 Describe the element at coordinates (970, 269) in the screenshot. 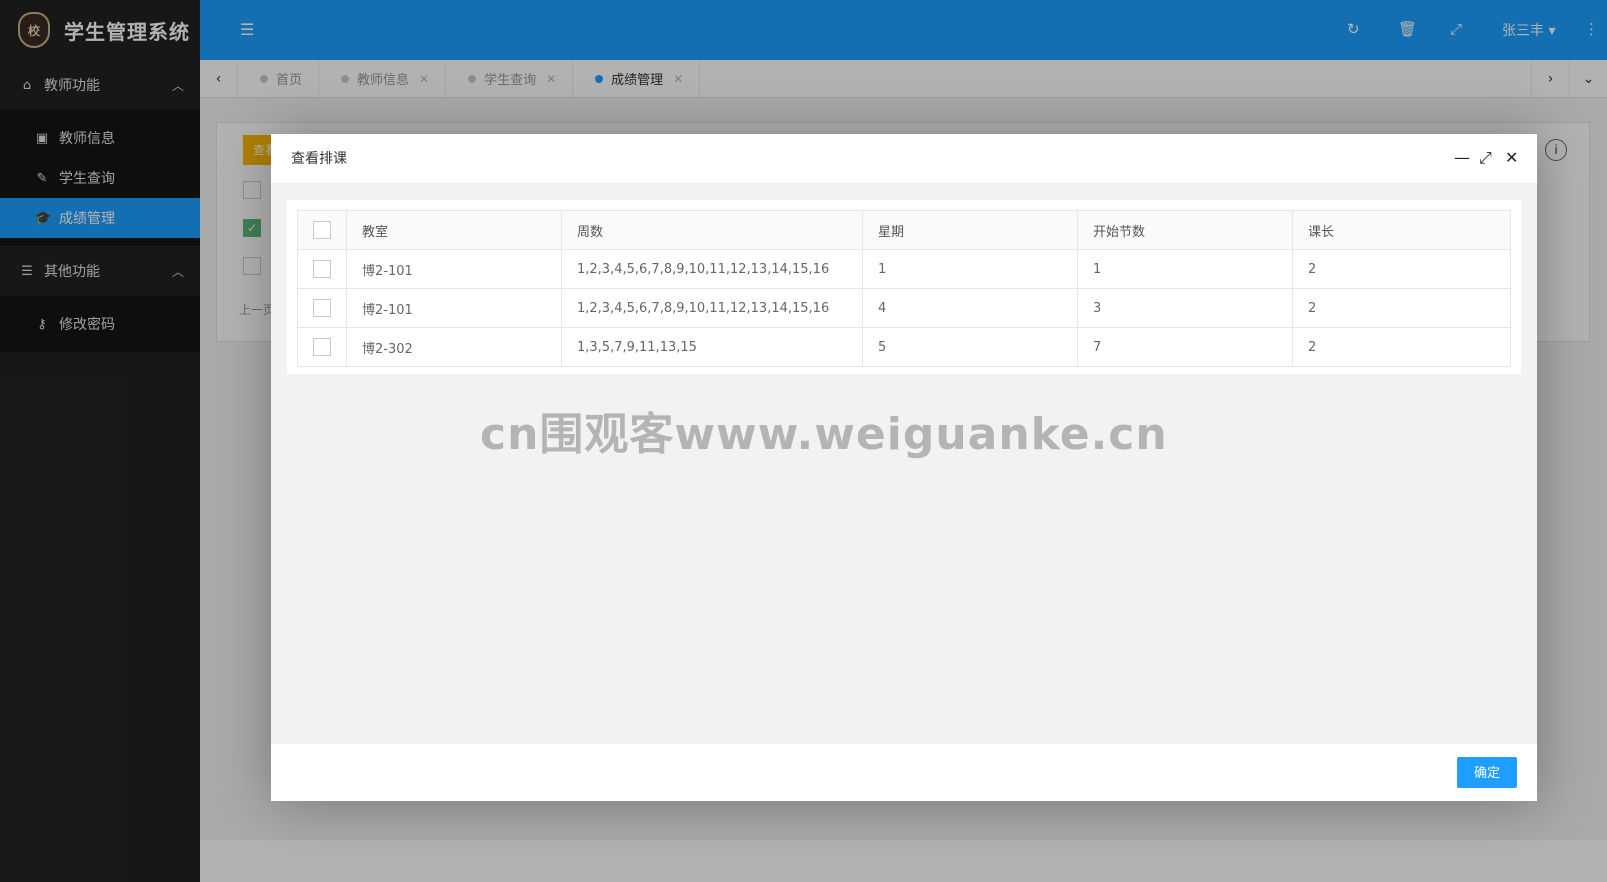

I see `cell-weekday: 1` at that location.